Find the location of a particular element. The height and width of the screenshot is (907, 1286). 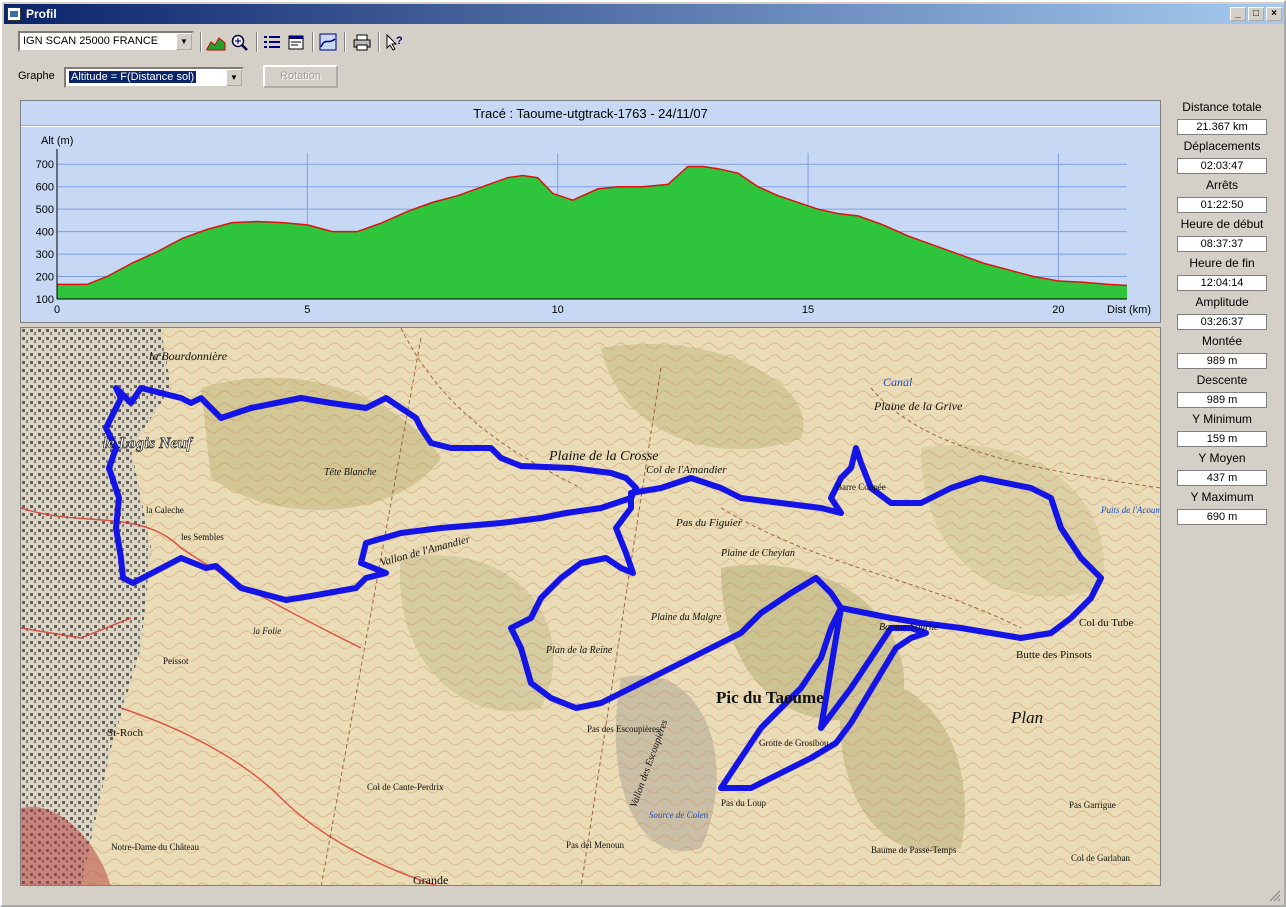

title-bar: Profil _ □ × is located at coordinates (644, 14).